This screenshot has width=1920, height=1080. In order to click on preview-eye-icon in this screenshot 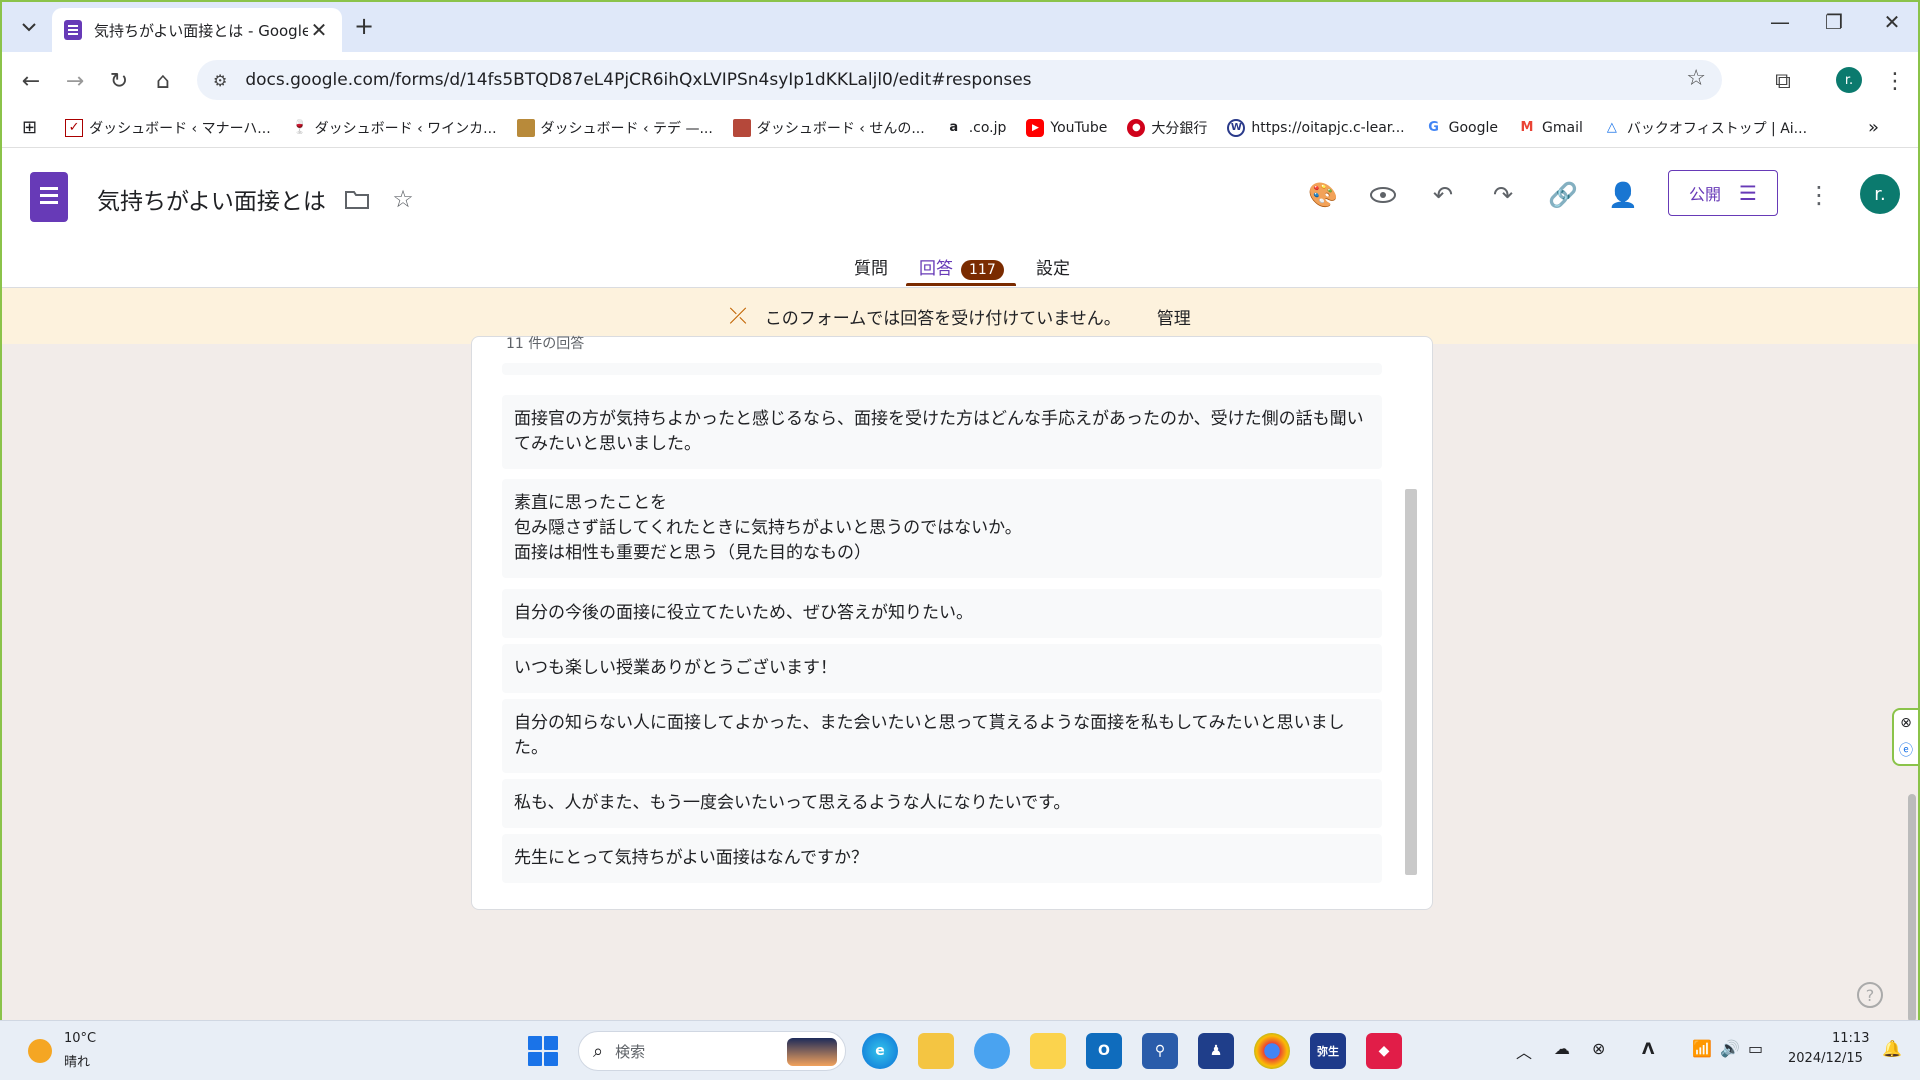, I will do `click(1383, 195)`.